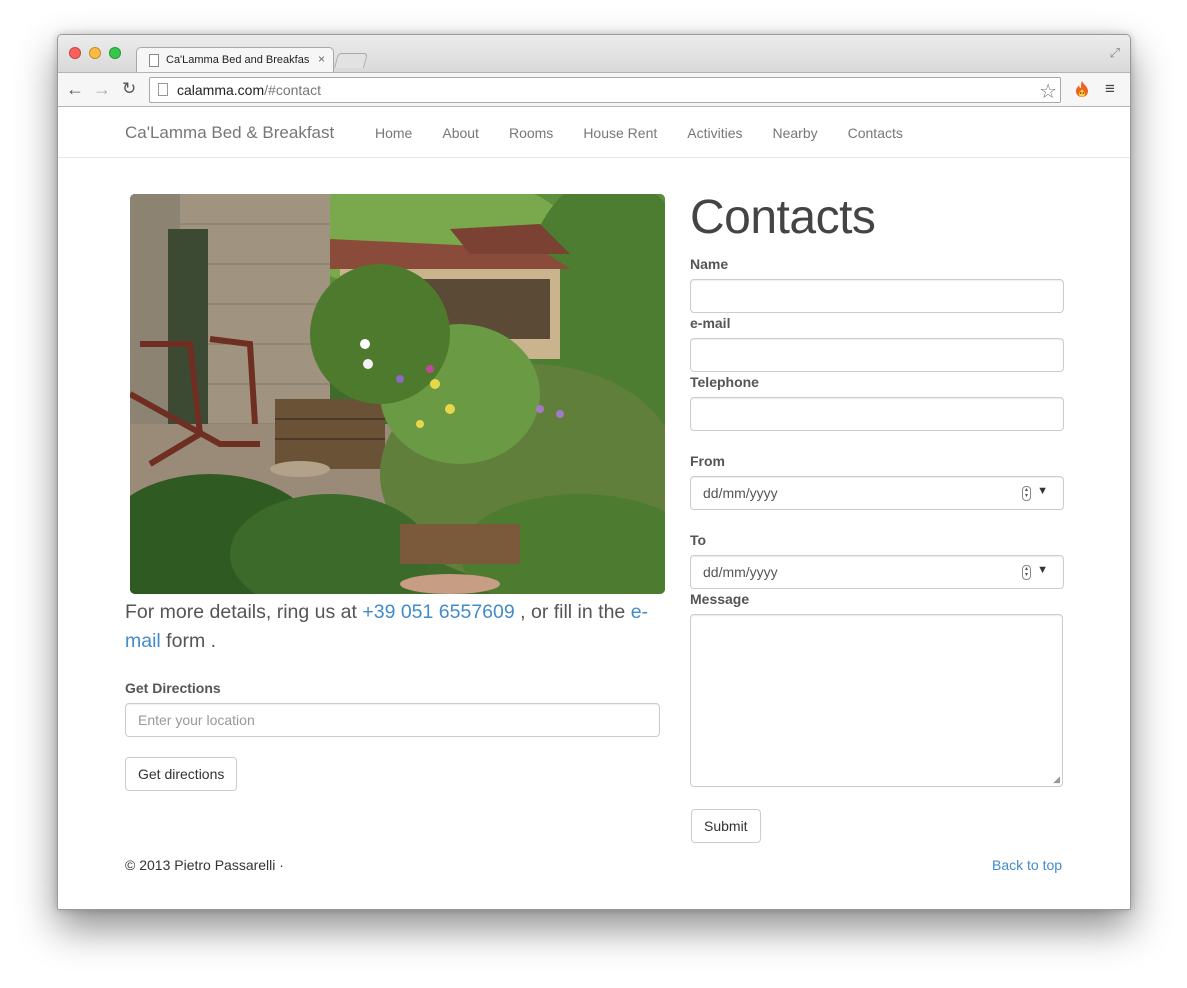 The width and height of the screenshot is (1187, 988). Describe the element at coordinates (709, 264) in the screenshot. I see `name-label: Name` at that location.